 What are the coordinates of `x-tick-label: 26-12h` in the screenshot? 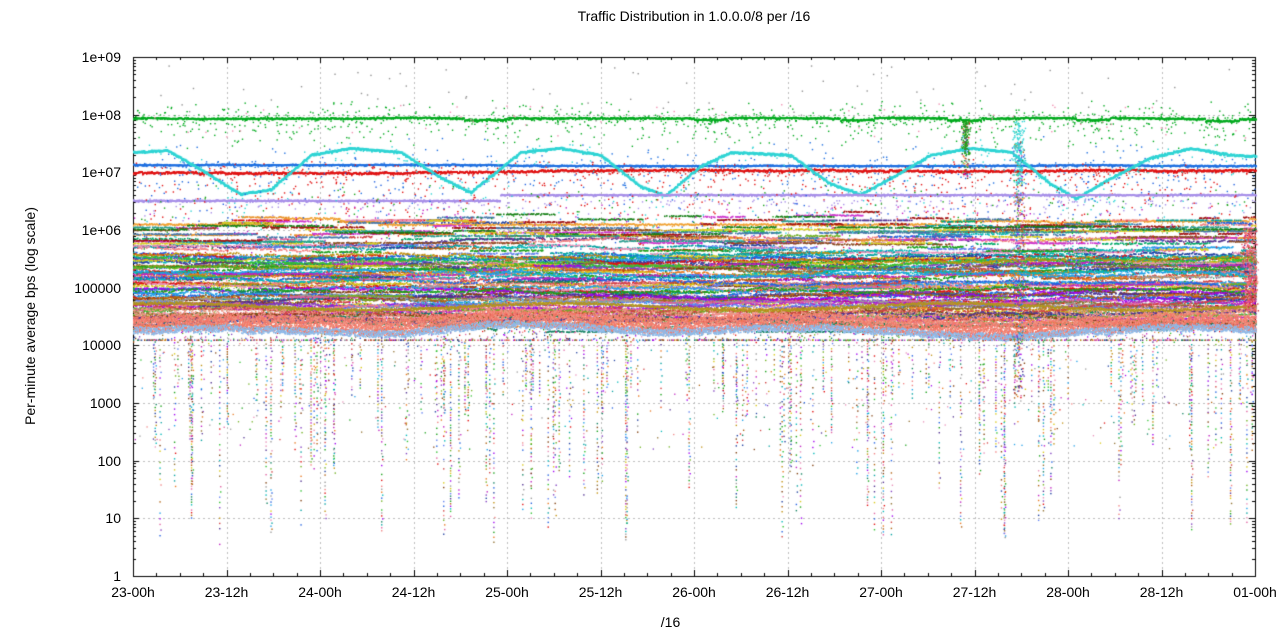 It's located at (787, 592).